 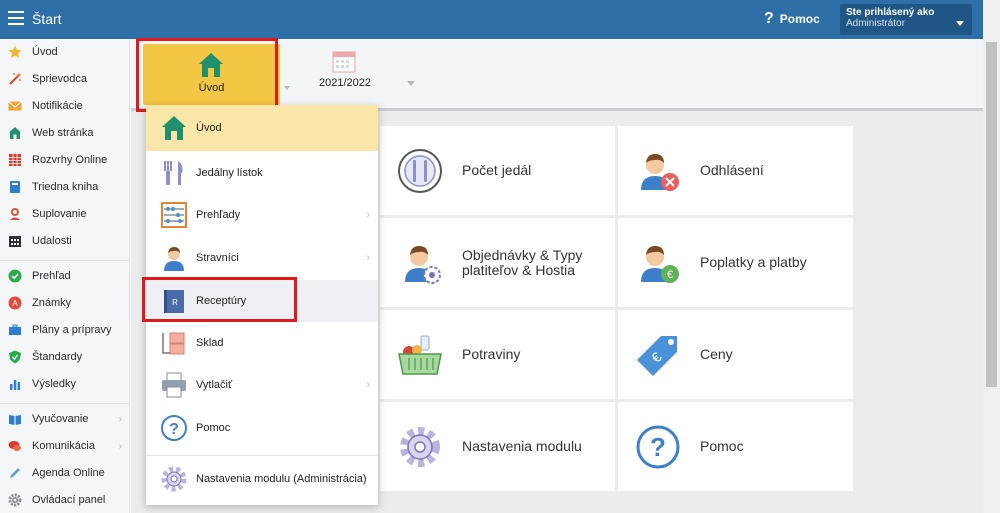 What do you see at coordinates (497, 446) in the screenshot?
I see `tile-nastavenia-modulu: Nastavenia modulu` at bounding box center [497, 446].